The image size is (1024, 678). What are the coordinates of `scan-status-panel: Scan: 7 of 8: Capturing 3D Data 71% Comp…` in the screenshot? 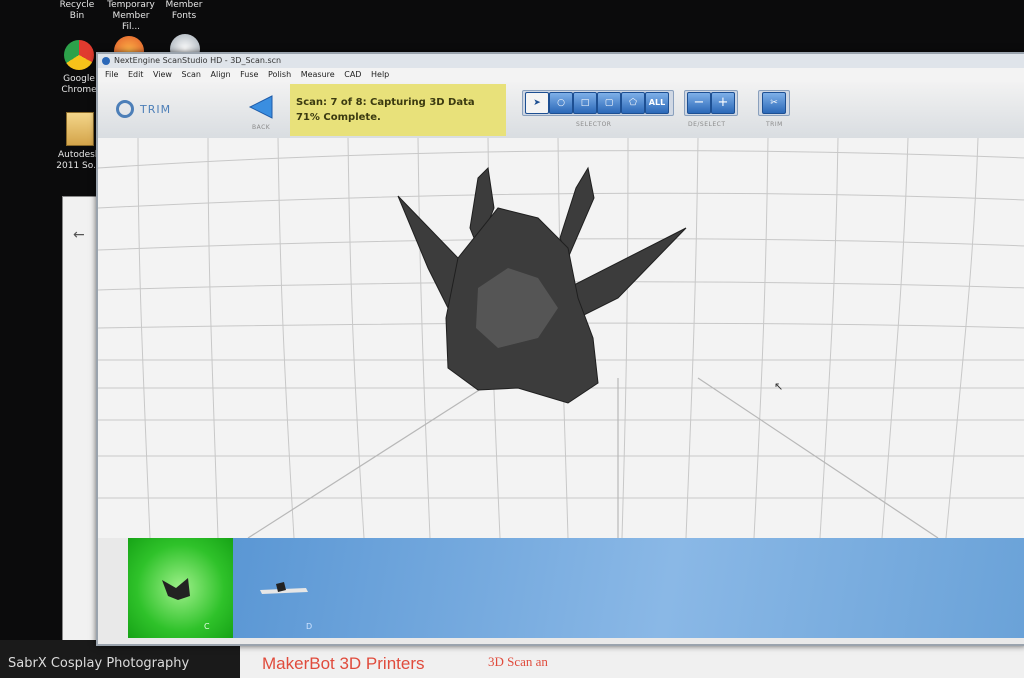 It's located at (398, 110).